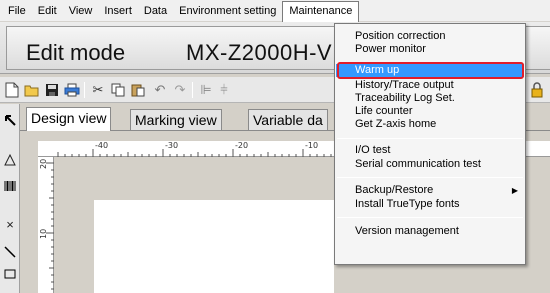 This screenshot has height=293, width=550. I want to click on menu-item-io-test: I/O test, so click(430, 150).